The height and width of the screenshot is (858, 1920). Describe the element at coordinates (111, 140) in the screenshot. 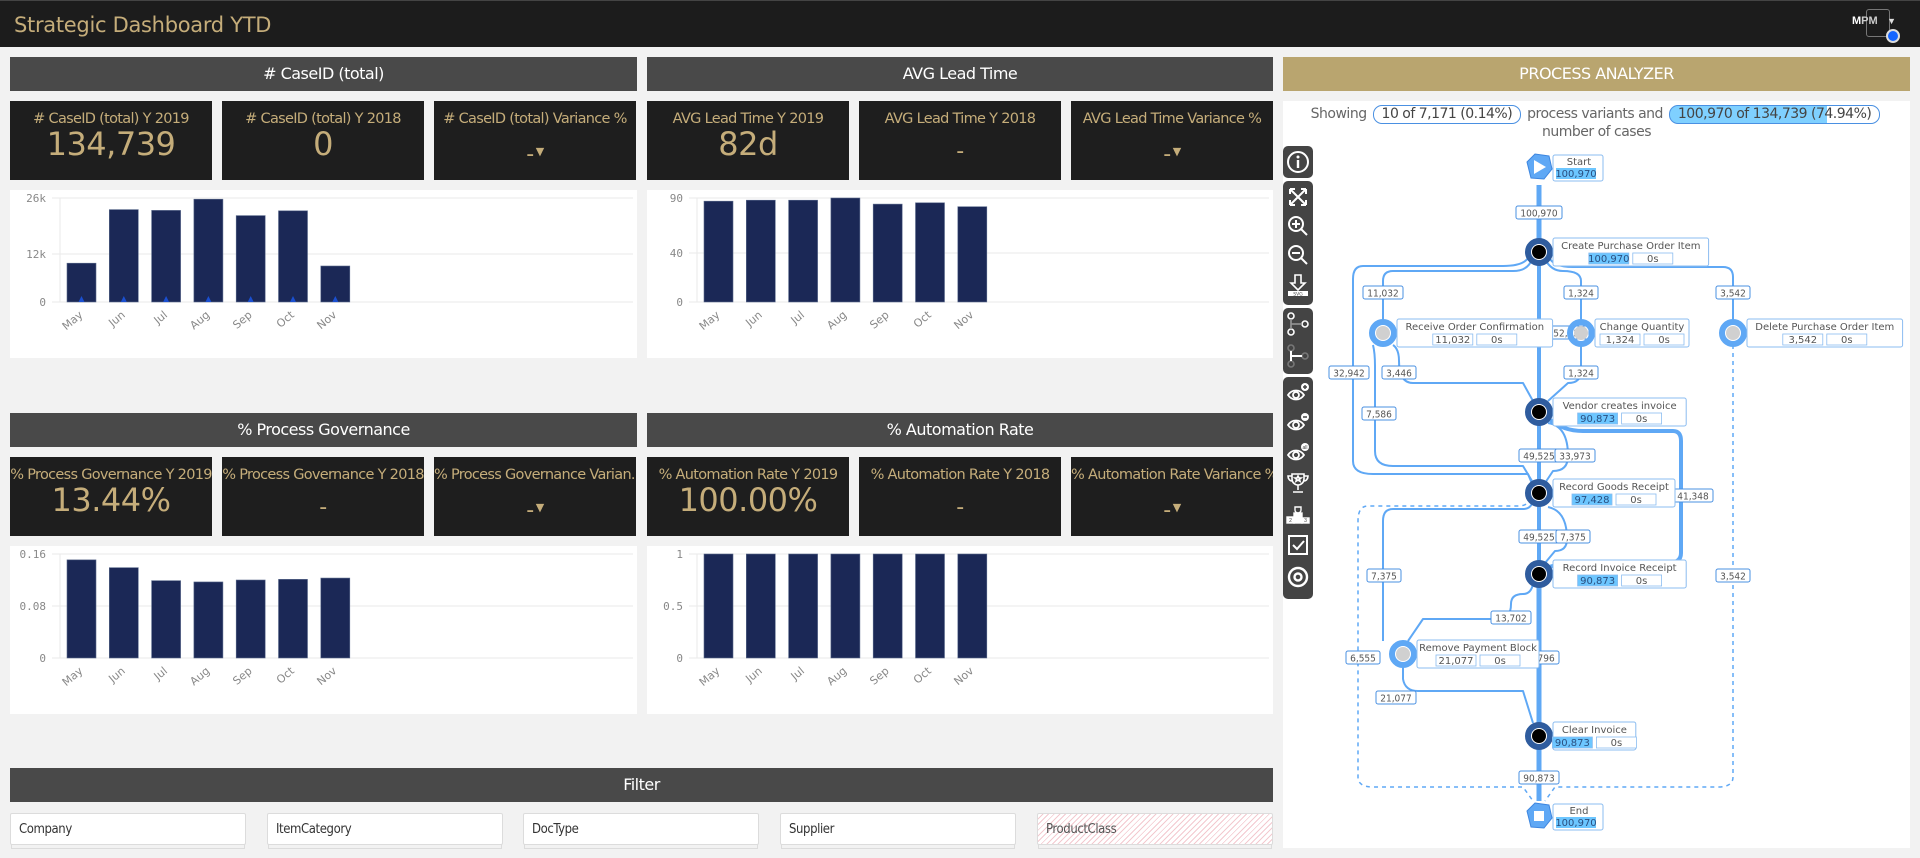

I see `caseid-kpi-2019: # CaseID (total) Y 2019 134,739` at that location.